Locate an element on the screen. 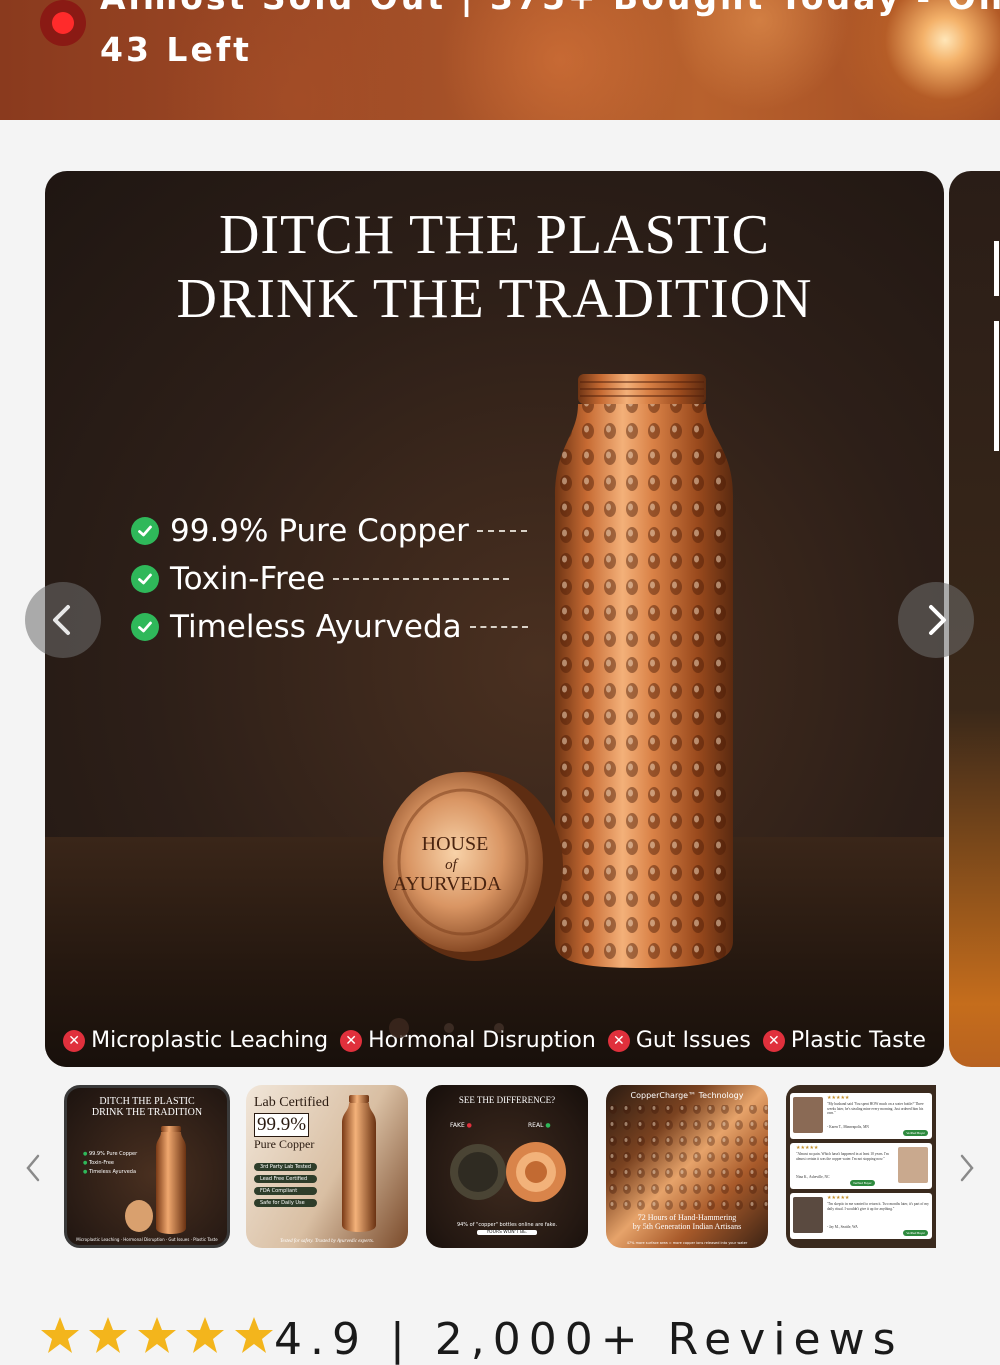  problem-label: Microplastic Leaching is located at coordinates (210, 1040).